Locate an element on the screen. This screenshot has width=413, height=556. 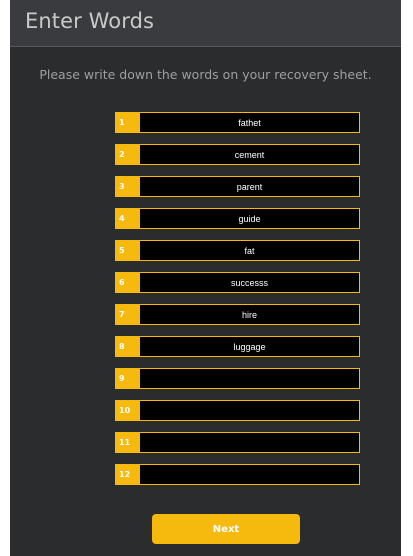
word-row-9: 9 is located at coordinates (237, 378).